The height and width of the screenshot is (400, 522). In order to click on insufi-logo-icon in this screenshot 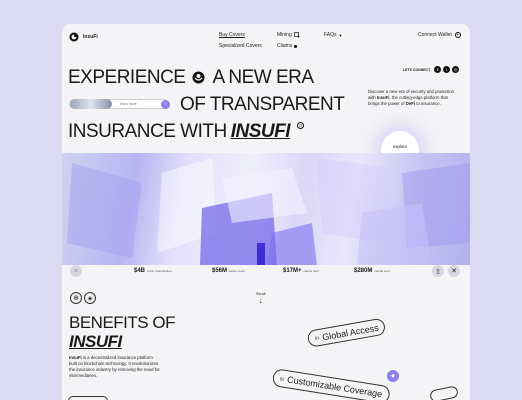, I will do `click(74, 37)`.